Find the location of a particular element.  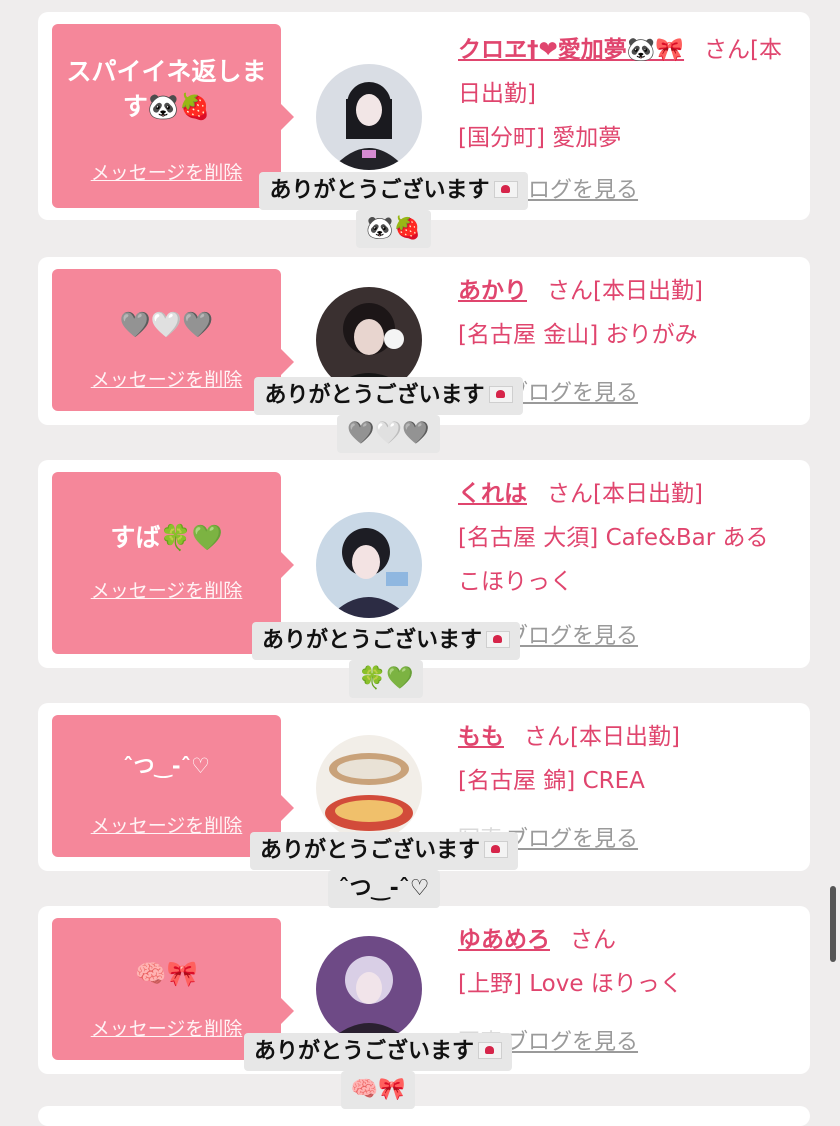

sender-name-link: もも is located at coordinates (481, 737).